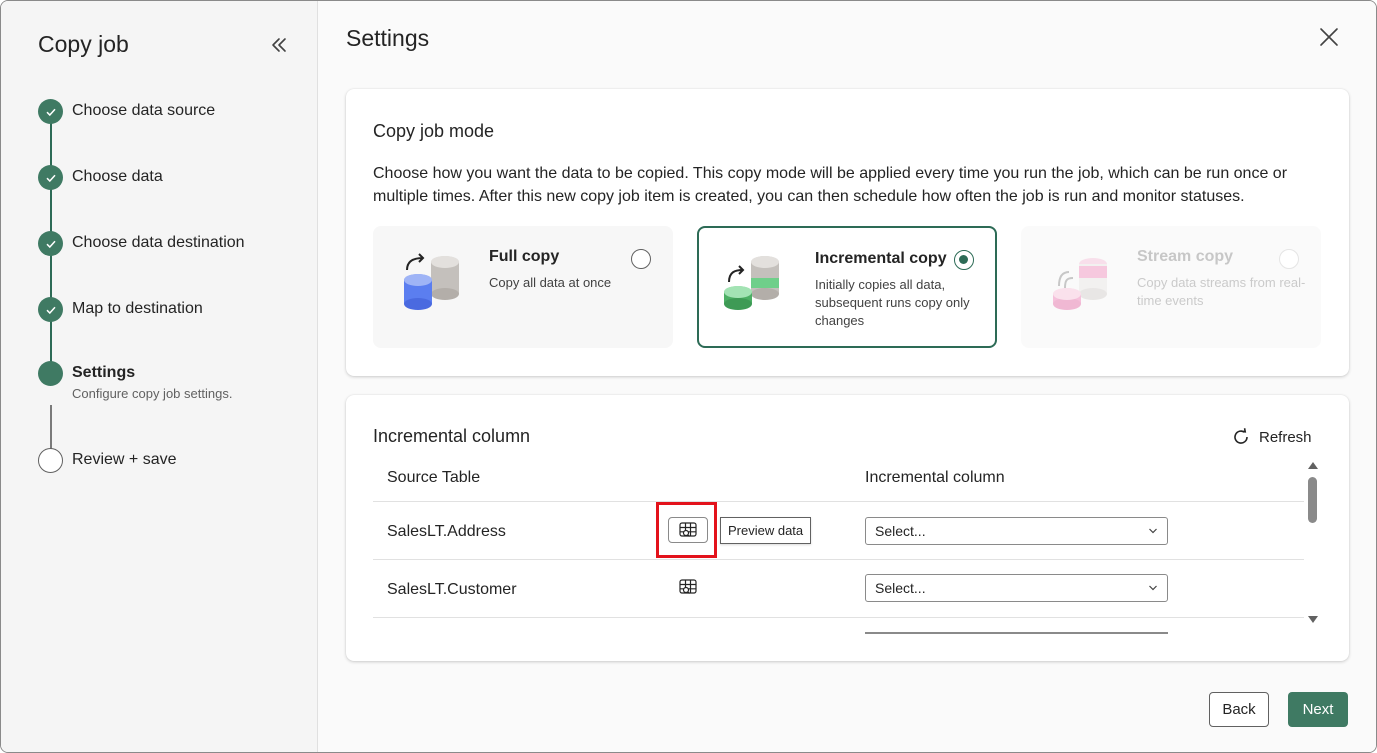 This screenshot has height=753, width=1377. I want to click on mode-tile-full-copy: Full copy Copy all data at once, so click(523, 287).